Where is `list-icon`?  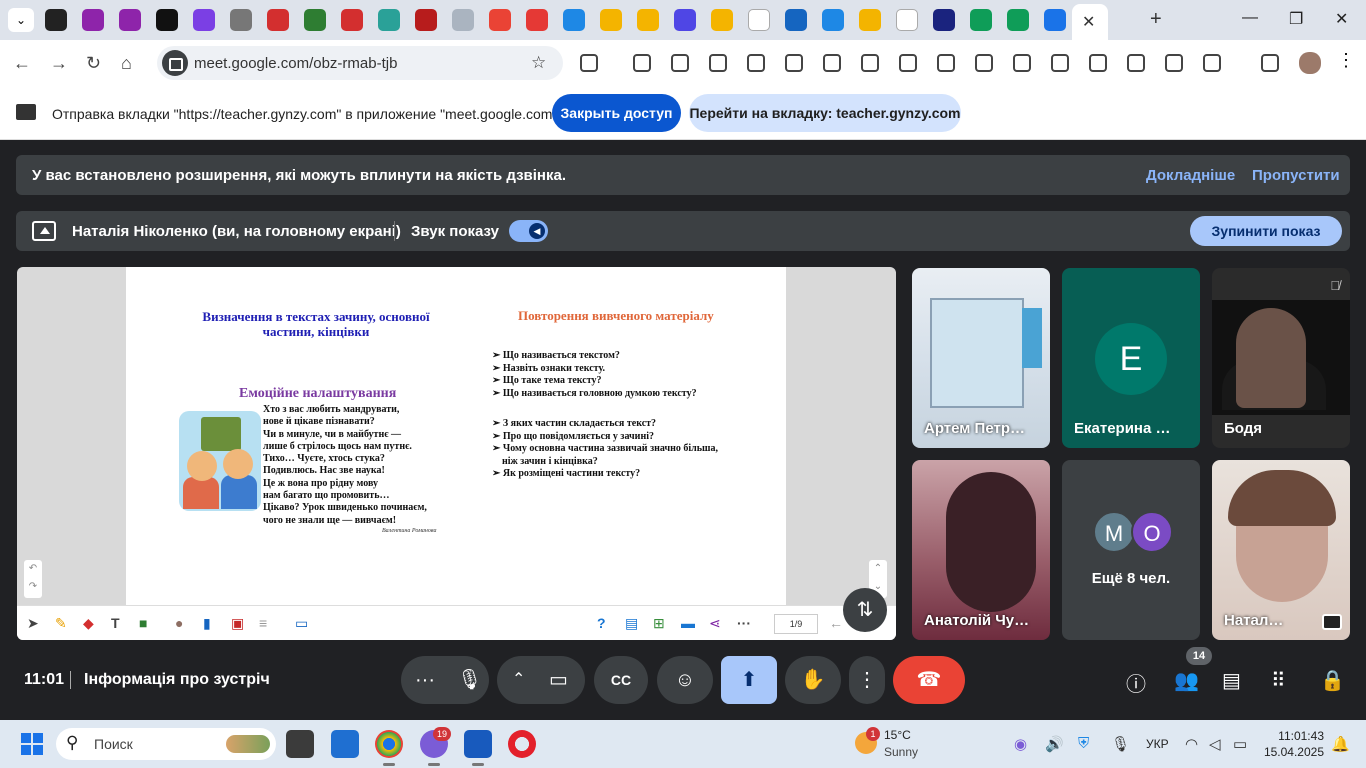 list-icon is located at coordinates (832, 63).